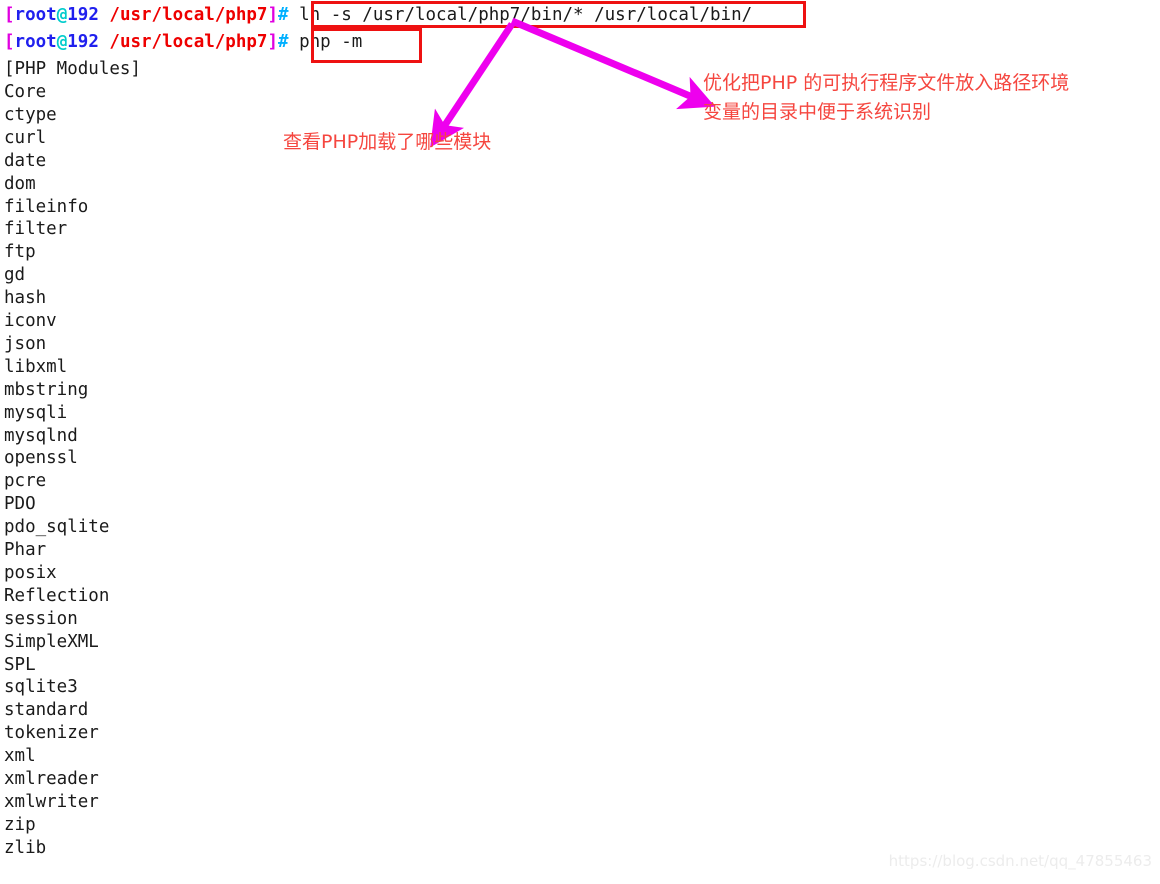 This screenshot has height=884, width=1160. I want to click on php-module-item: session, so click(41, 618).